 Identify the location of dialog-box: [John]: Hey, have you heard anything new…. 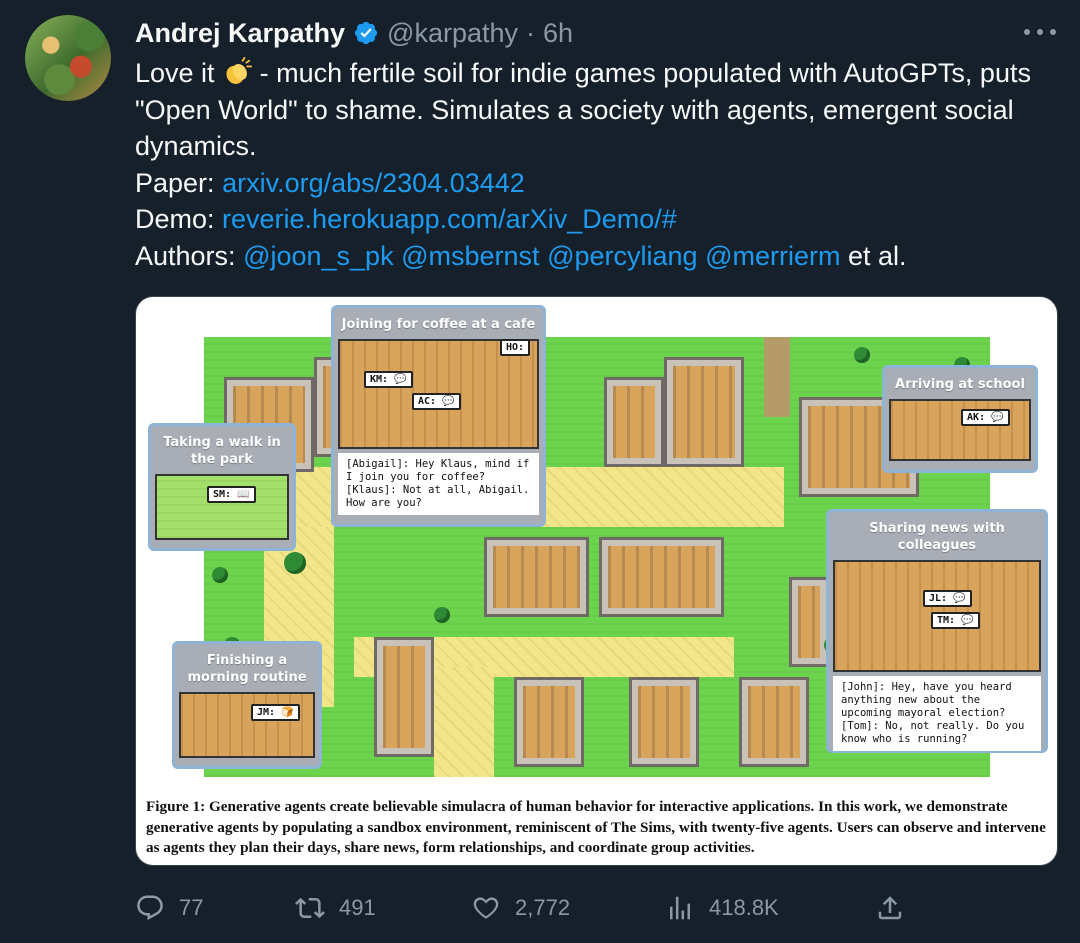
(937, 713).